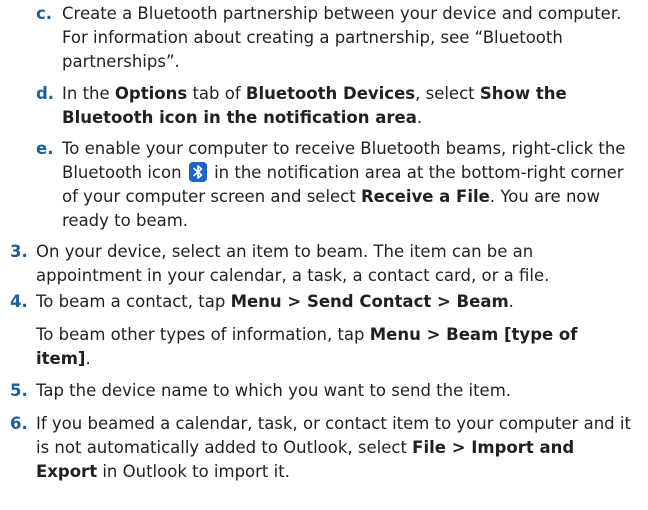  I want to click on menu-path-label: Menu > Send Contact > Beam, so click(369, 301).